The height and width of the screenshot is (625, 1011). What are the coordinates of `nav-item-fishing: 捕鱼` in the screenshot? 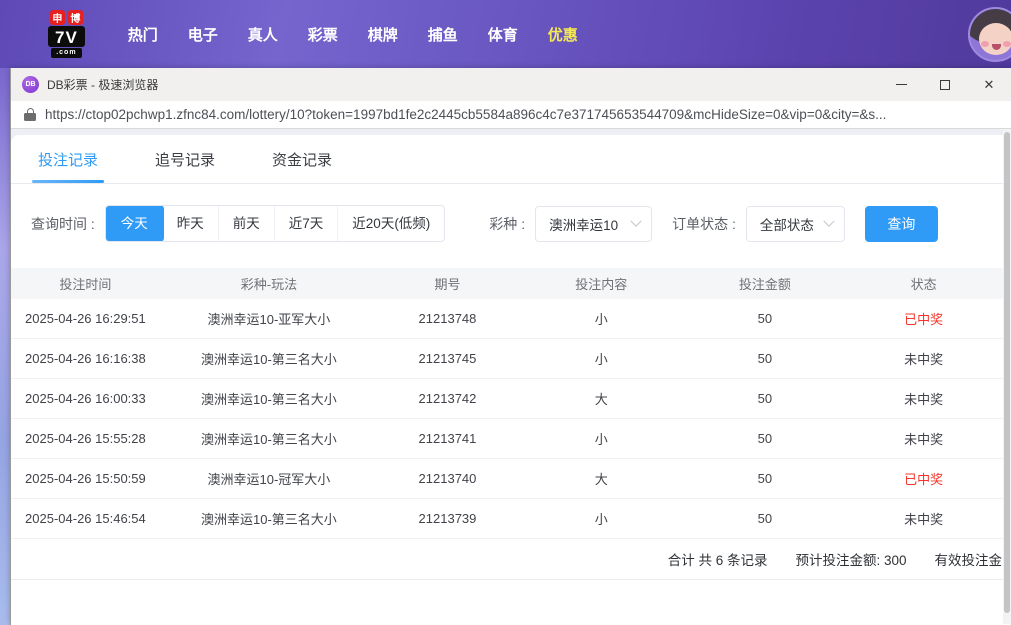 It's located at (443, 34).